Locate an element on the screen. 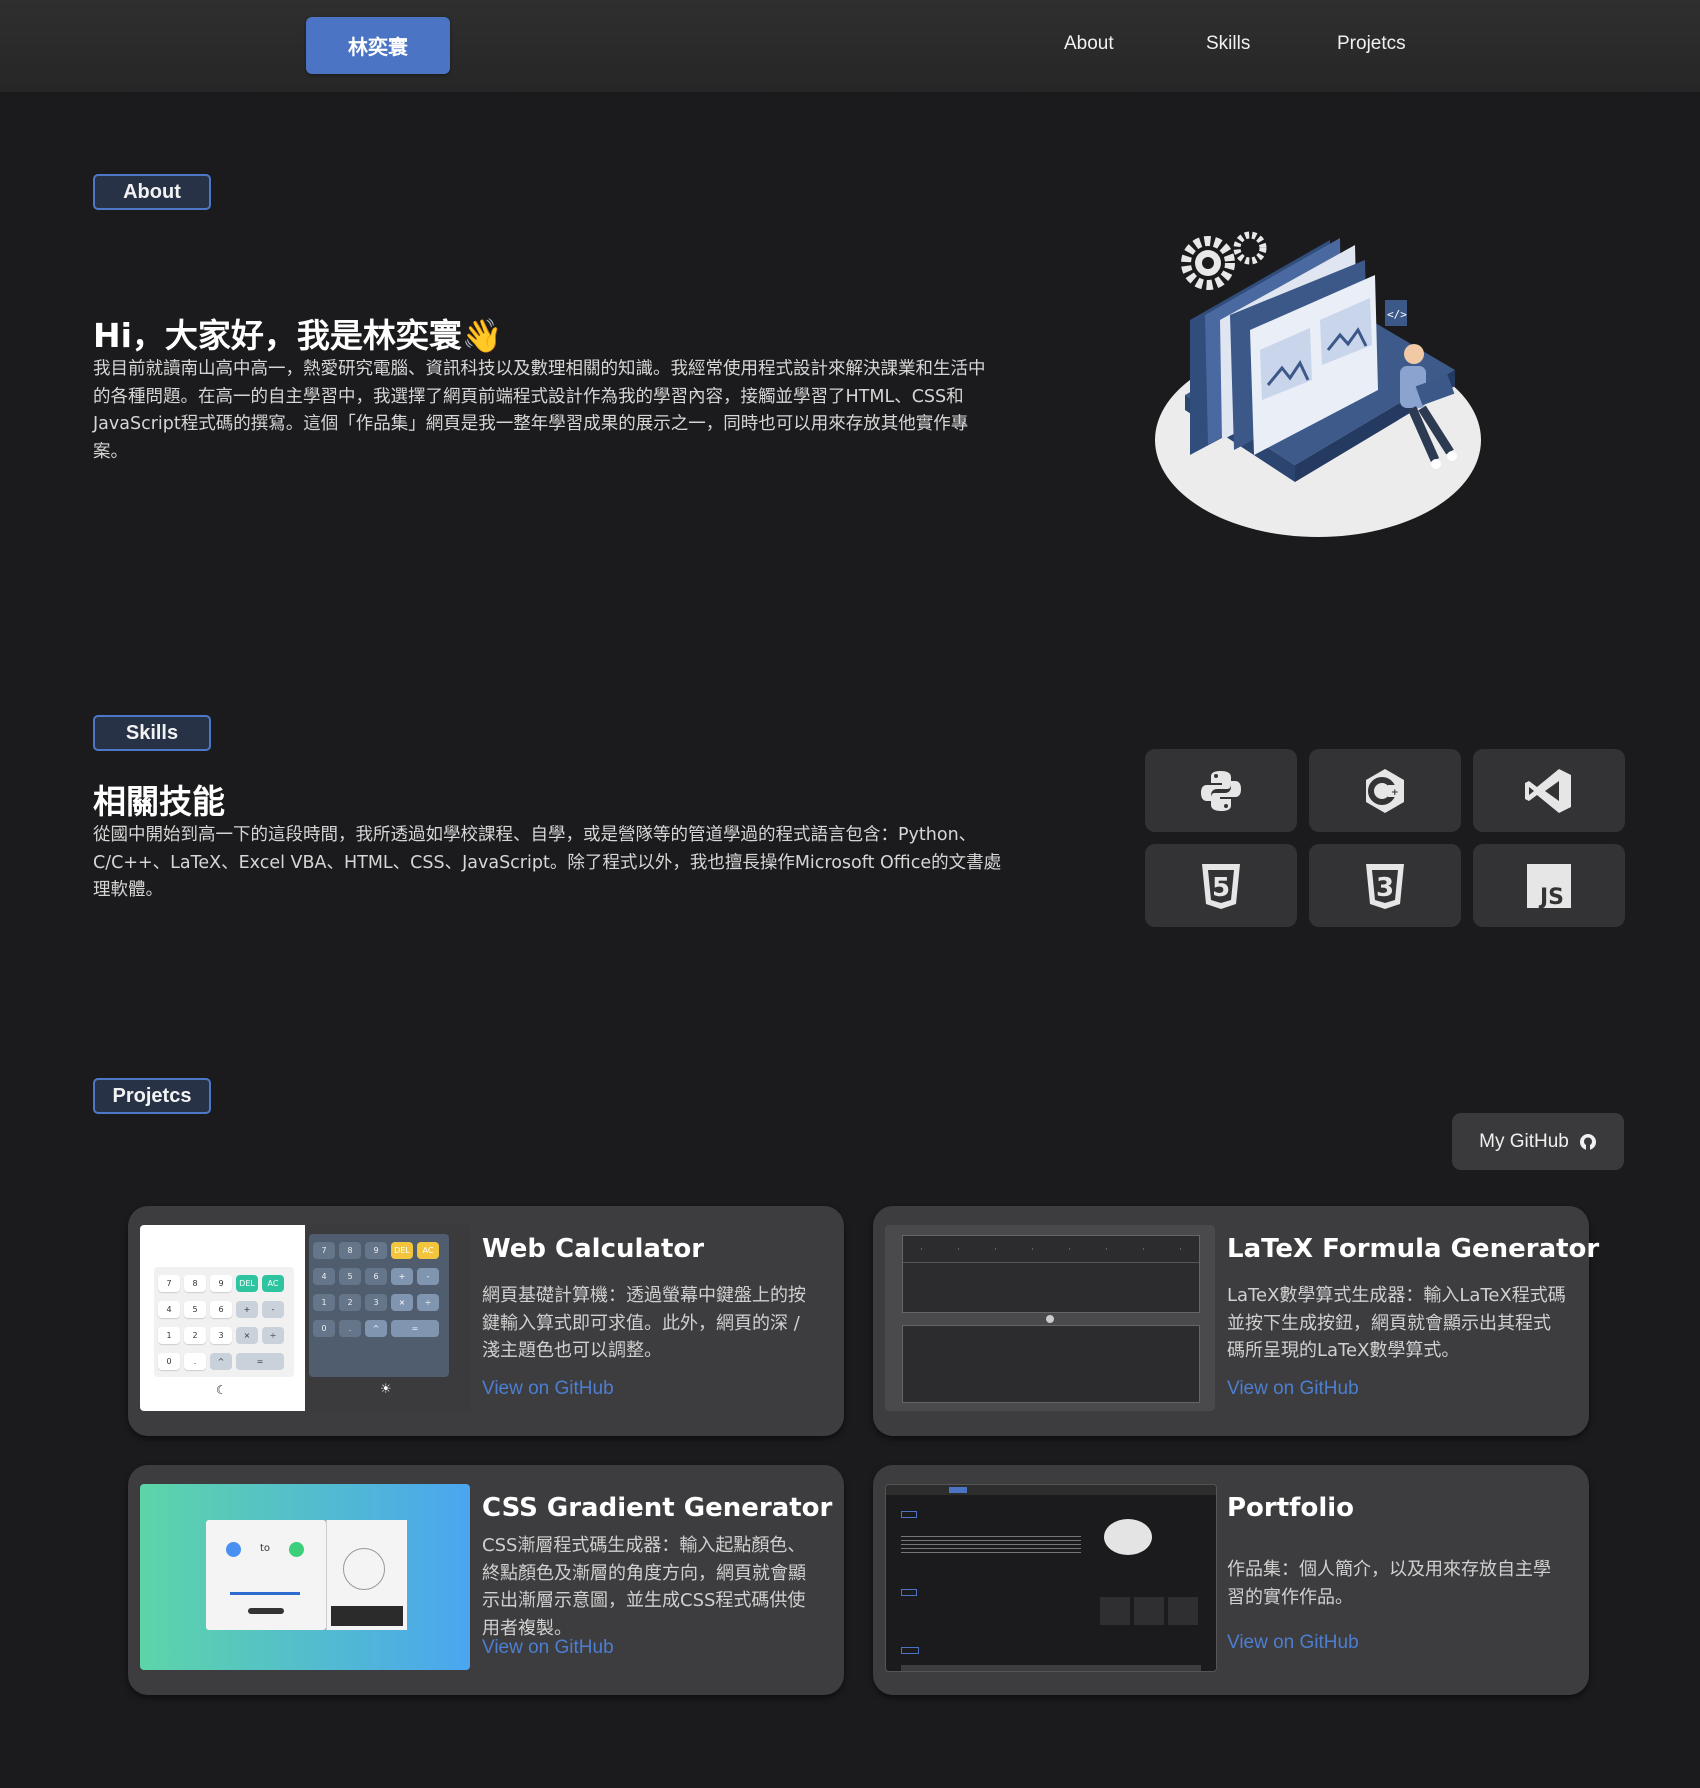 This screenshot has width=1700, height=1788. calc-key: 6 is located at coordinates (221, 1309).